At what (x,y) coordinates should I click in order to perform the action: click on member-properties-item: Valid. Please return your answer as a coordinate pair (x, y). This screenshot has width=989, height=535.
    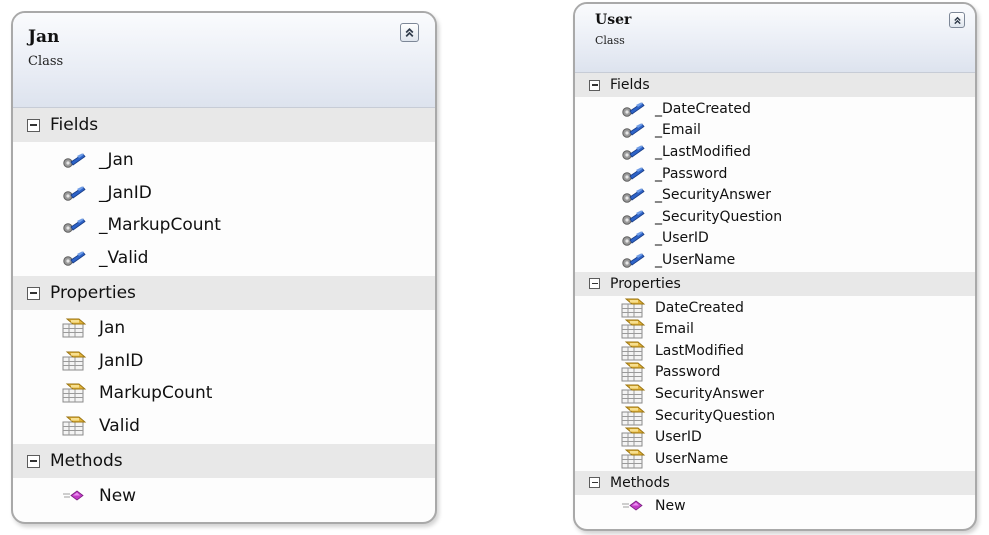
    Looking at the image, I should click on (224, 426).